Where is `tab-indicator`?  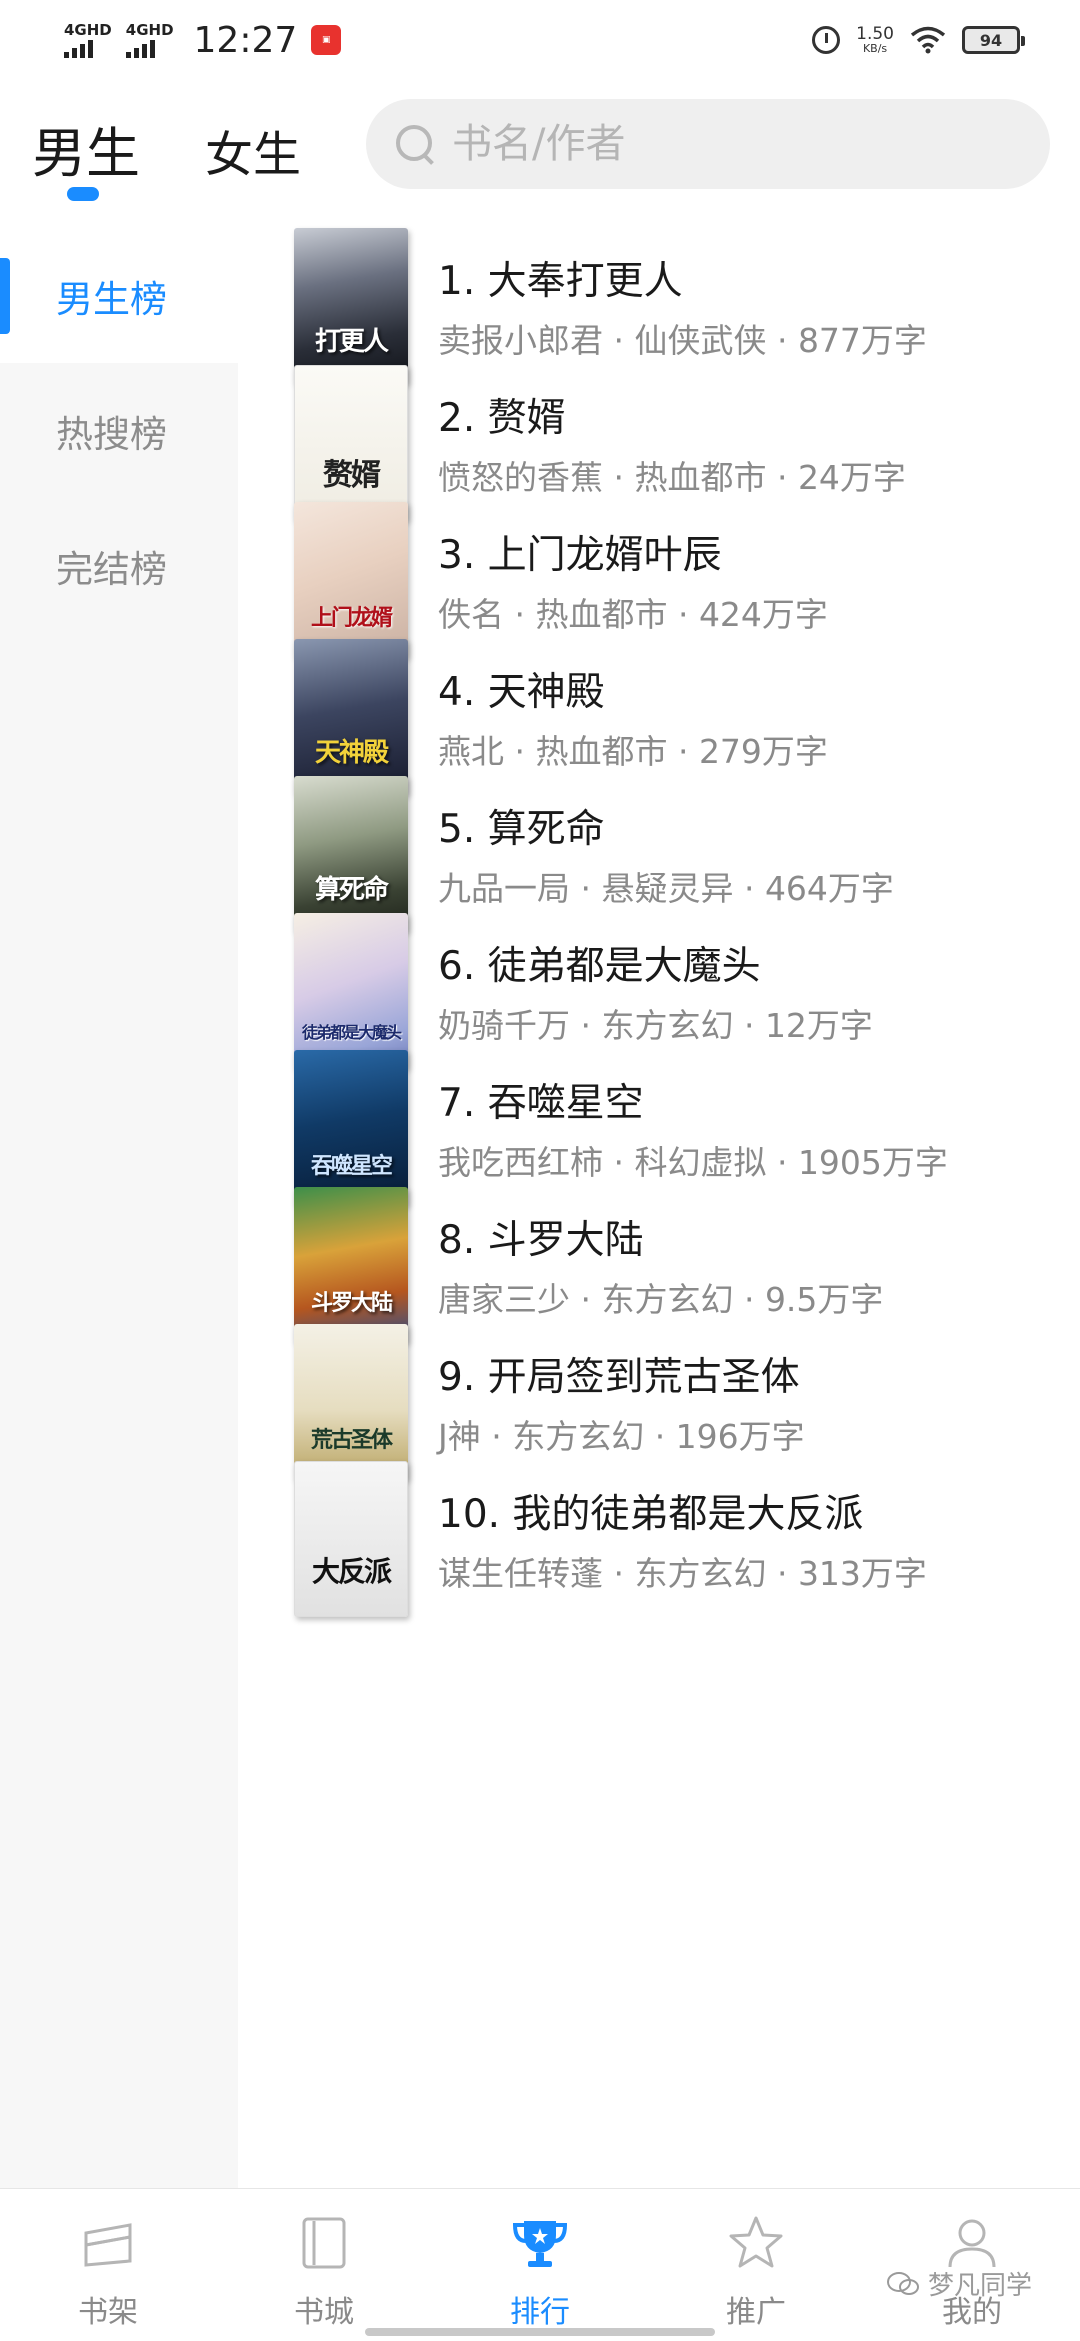 tab-indicator is located at coordinates (83, 194).